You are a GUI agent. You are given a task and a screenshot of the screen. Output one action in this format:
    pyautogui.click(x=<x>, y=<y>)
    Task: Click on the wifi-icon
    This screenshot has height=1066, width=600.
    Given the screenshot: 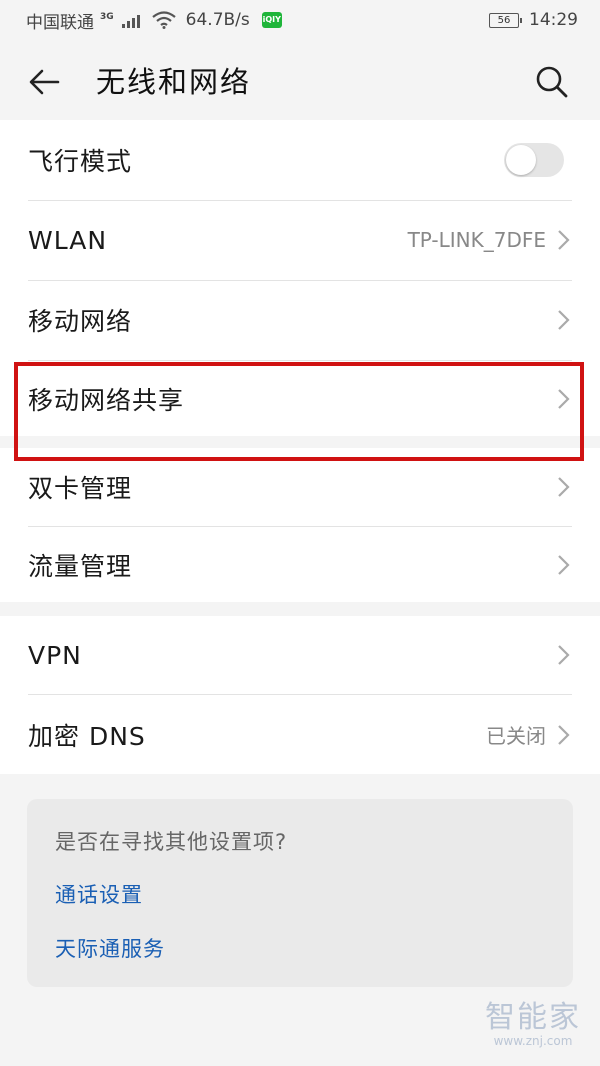 What is the action you would take?
    pyautogui.click(x=163, y=20)
    